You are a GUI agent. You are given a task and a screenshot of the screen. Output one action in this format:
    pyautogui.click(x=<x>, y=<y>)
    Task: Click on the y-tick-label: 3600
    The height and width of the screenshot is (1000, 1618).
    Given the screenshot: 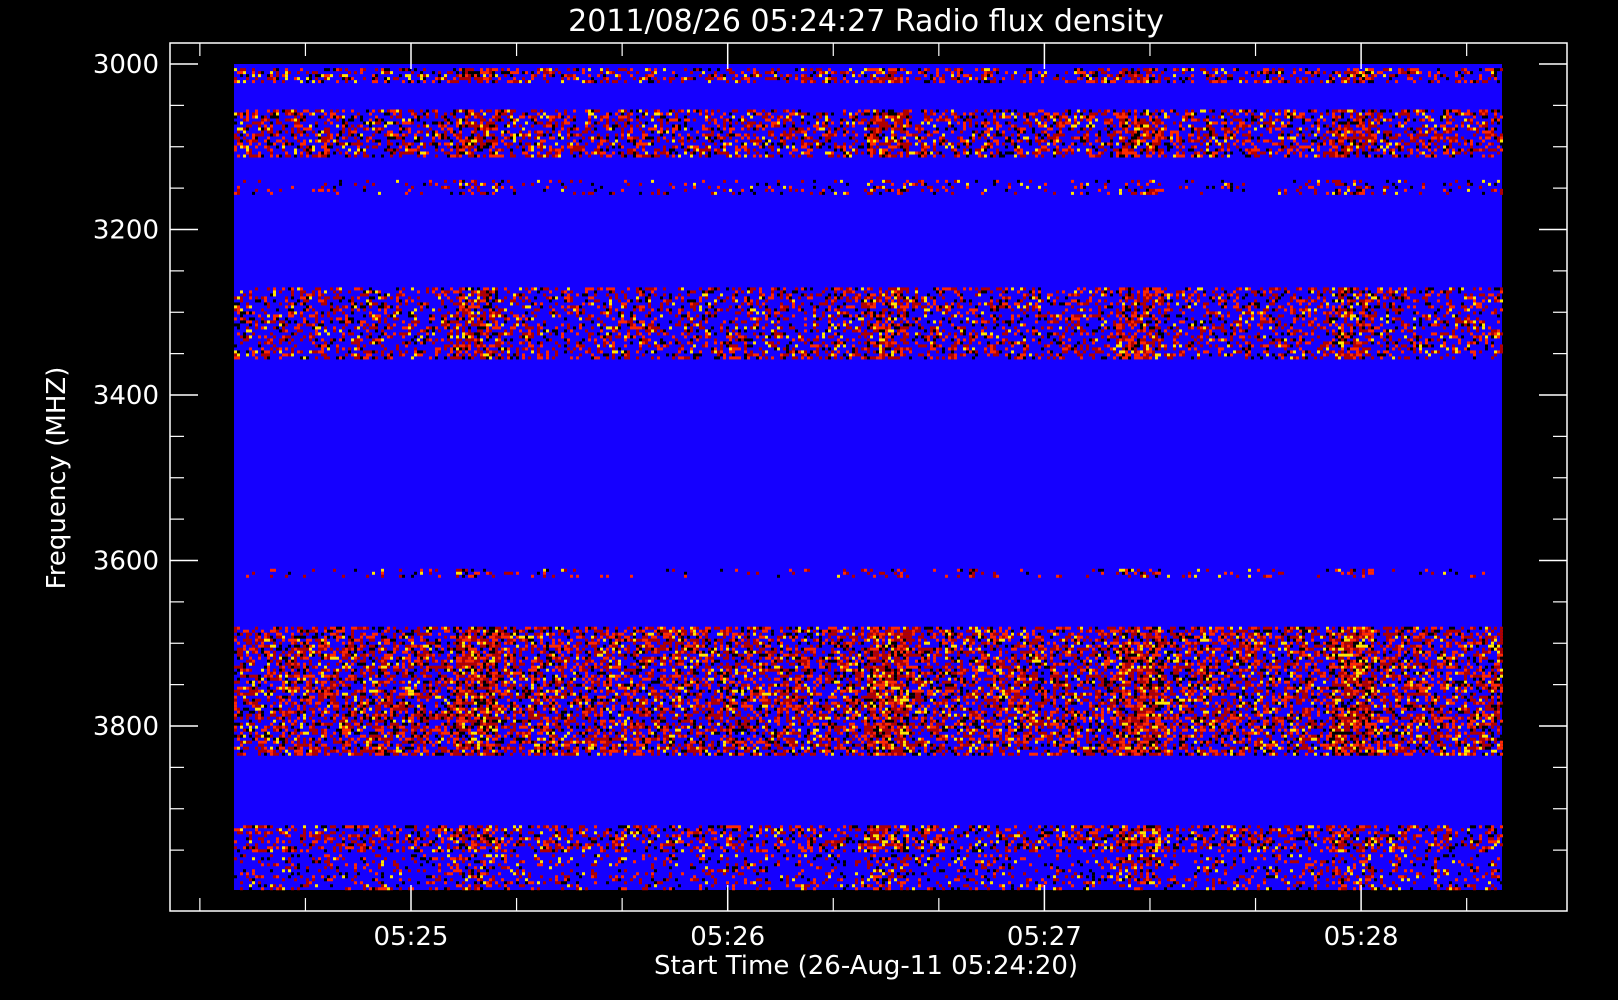 What is the action you would take?
    pyautogui.click(x=126, y=562)
    